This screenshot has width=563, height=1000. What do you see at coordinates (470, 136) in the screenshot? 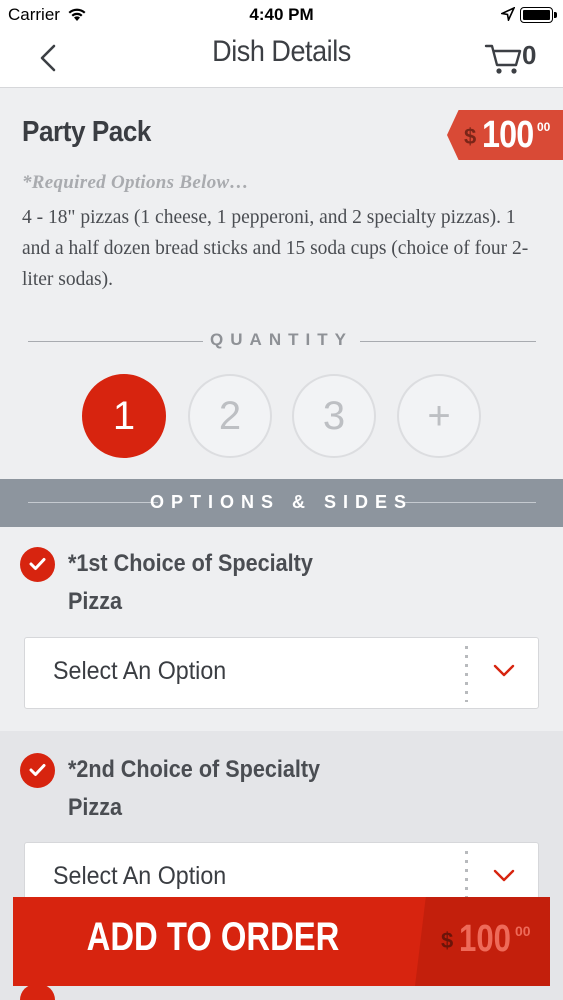
I see `price-currency: $` at bounding box center [470, 136].